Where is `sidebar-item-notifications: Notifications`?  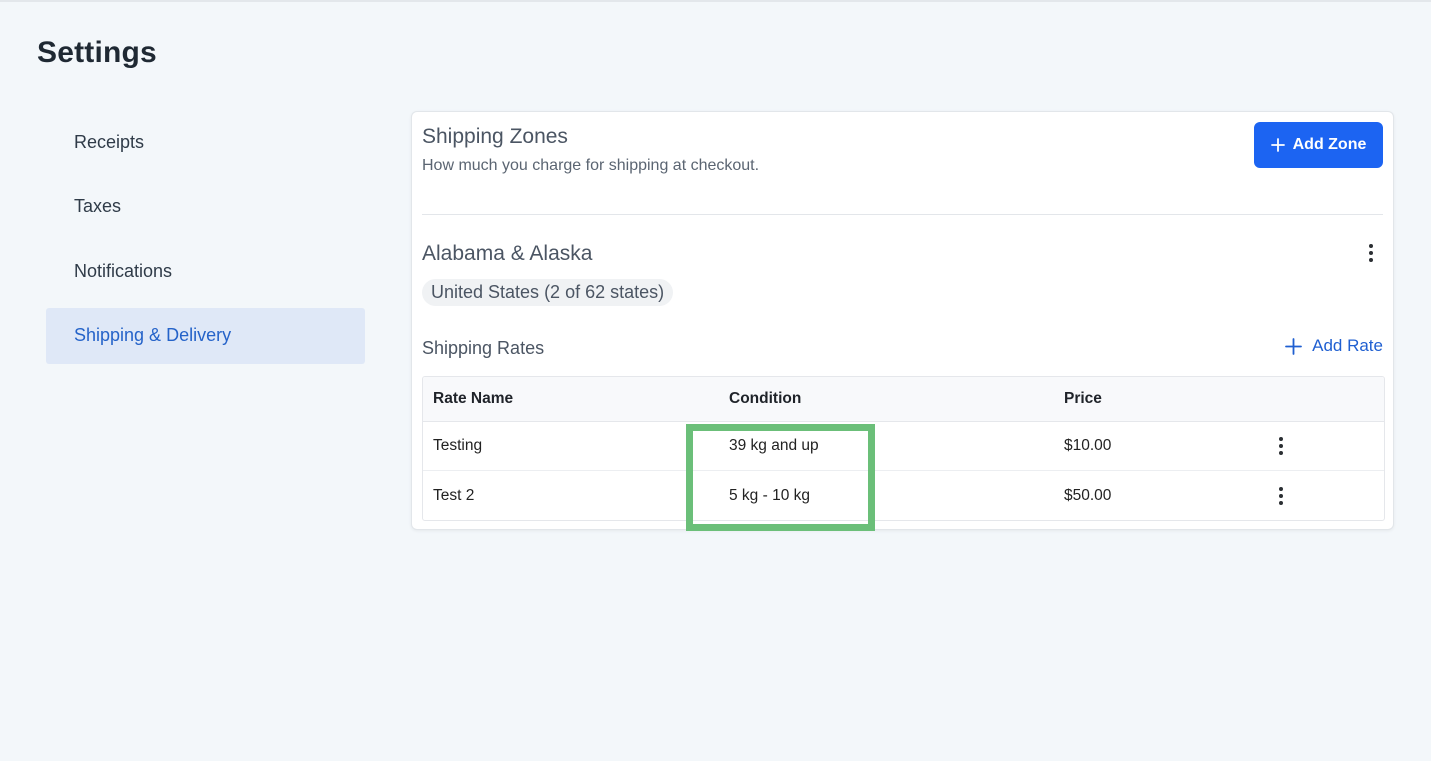
sidebar-item-notifications: Notifications is located at coordinates (205, 271).